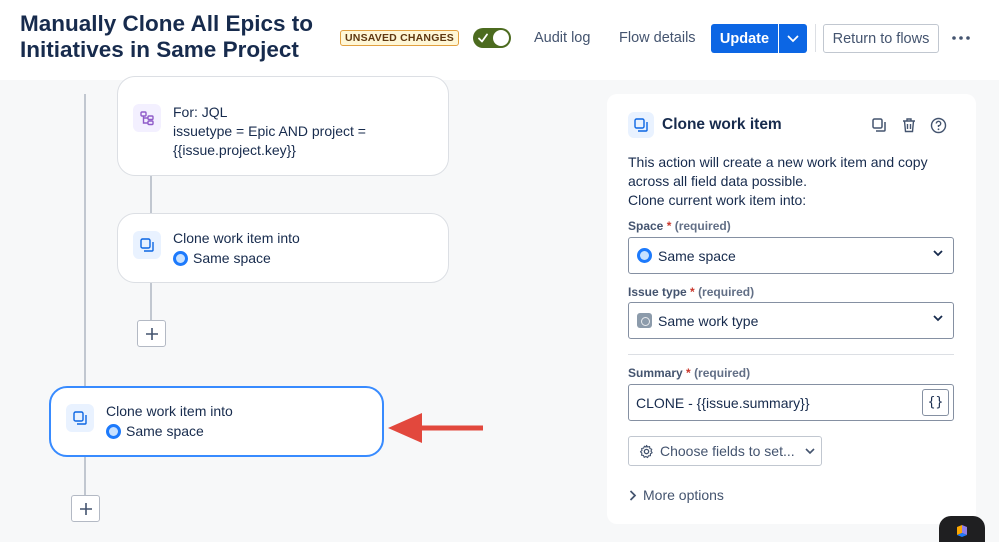 The width and height of the screenshot is (999, 542). Describe the element at coordinates (657, 292) in the screenshot. I see `label-text: Issue type` at that location.